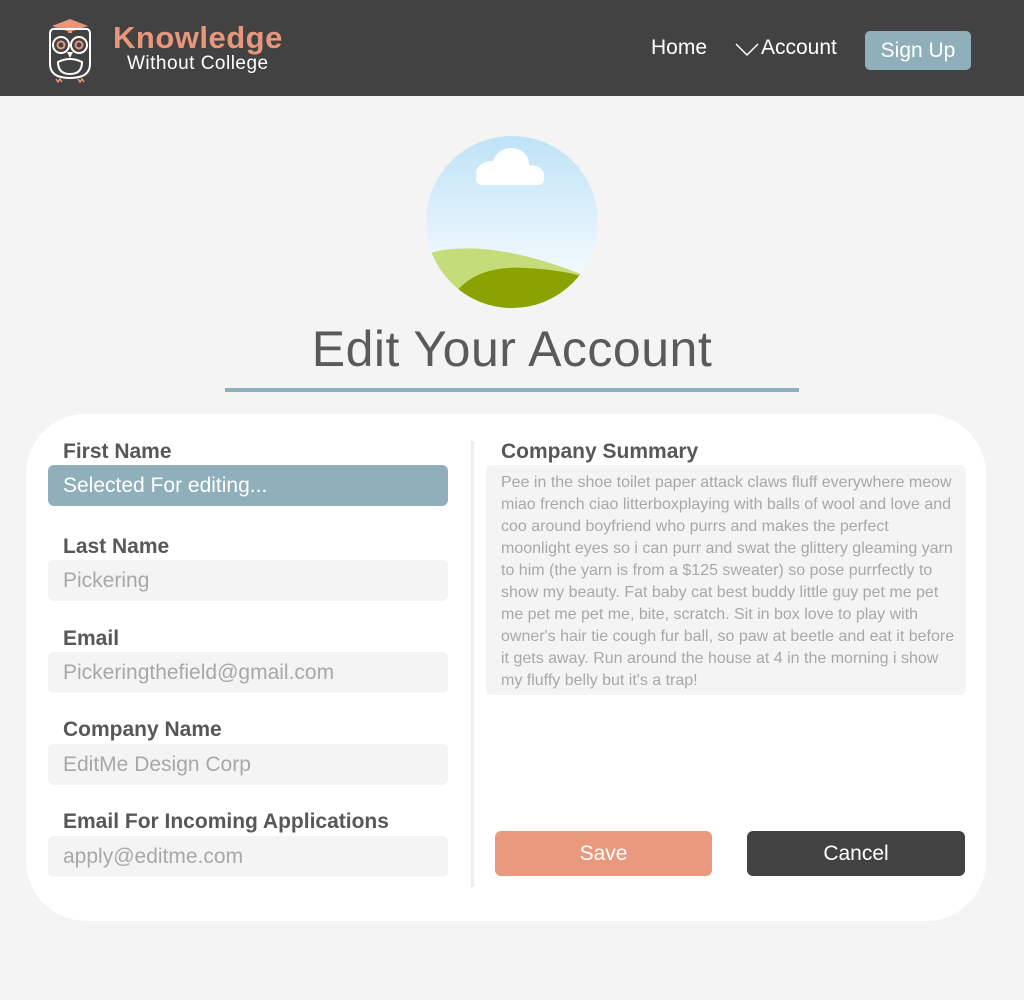 The height and width of the screenshot is (1000, 1024). I want to click on avatar, so click(512, 222).